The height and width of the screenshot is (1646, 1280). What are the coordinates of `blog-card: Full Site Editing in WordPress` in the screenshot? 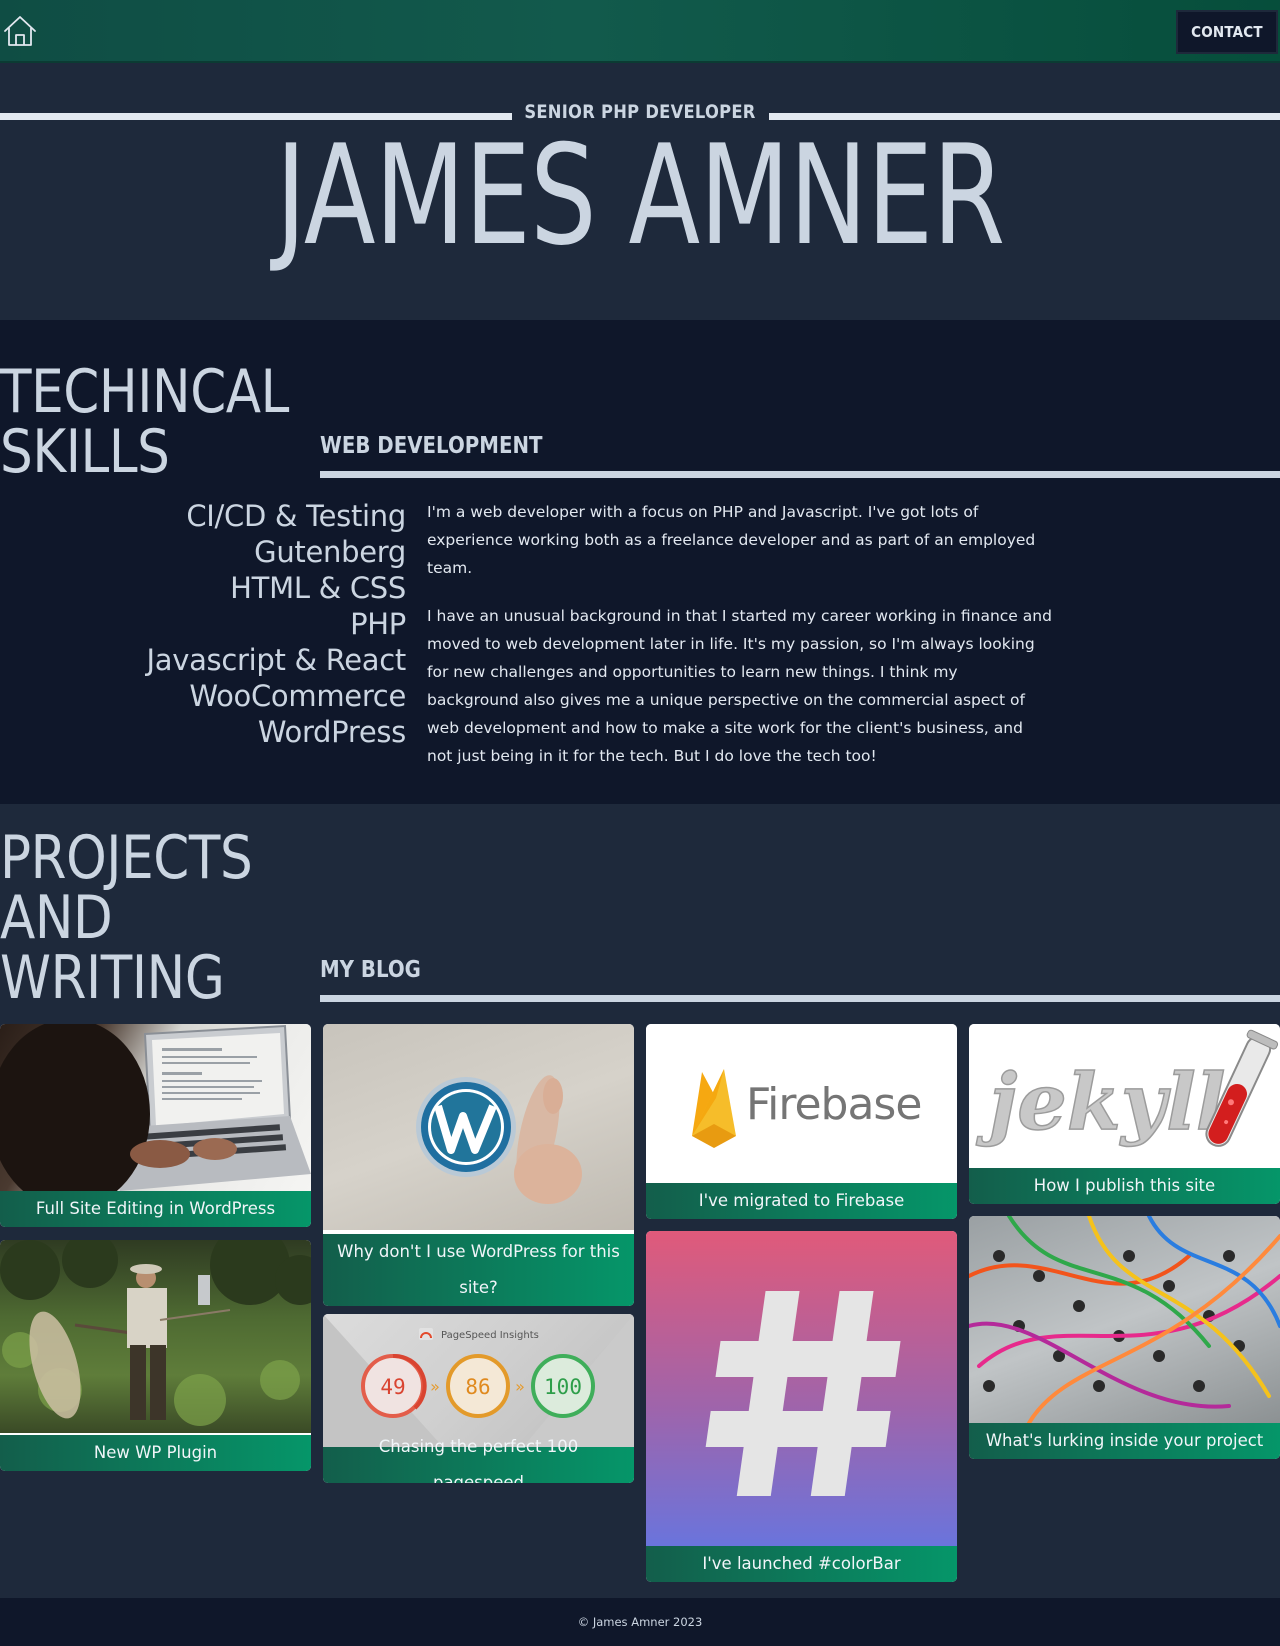 It's located at (155, 1125).